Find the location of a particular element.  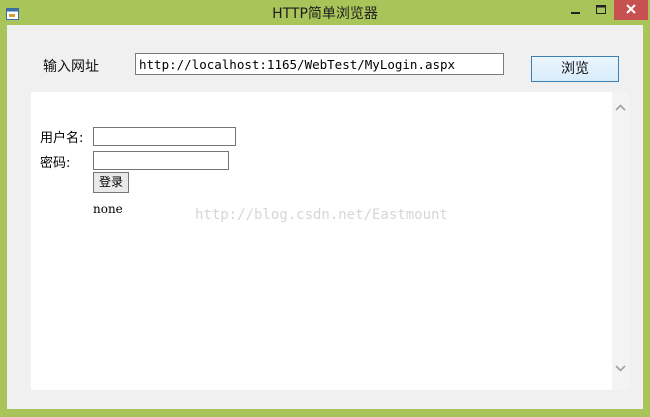

browse-button: 浏览 is located at coordinates (575, 69).